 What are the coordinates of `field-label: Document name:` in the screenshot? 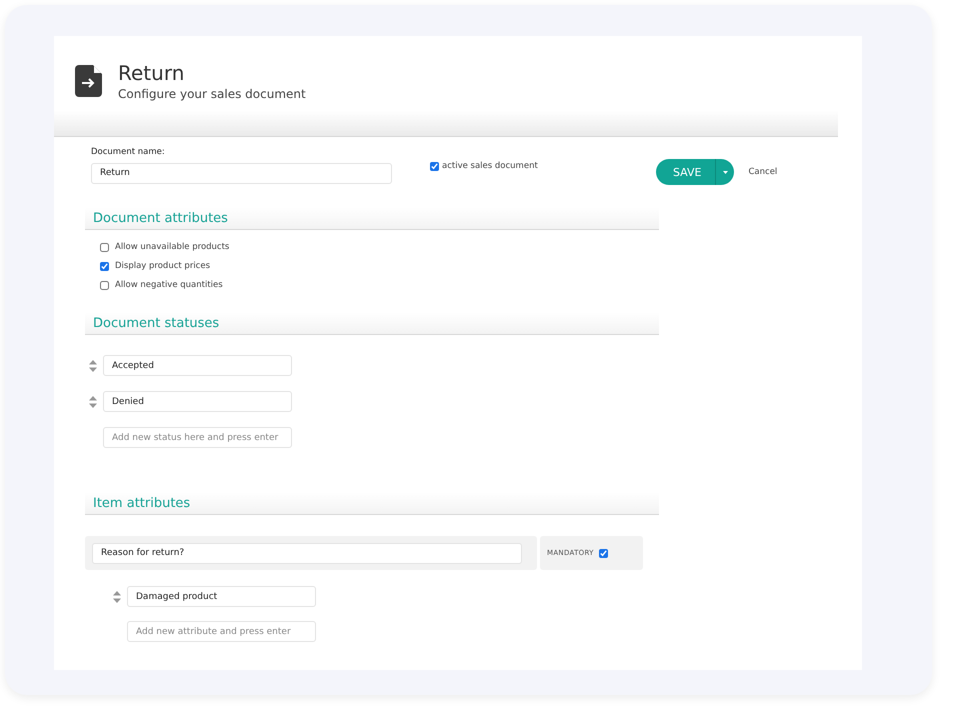 It's located at (128, 152).